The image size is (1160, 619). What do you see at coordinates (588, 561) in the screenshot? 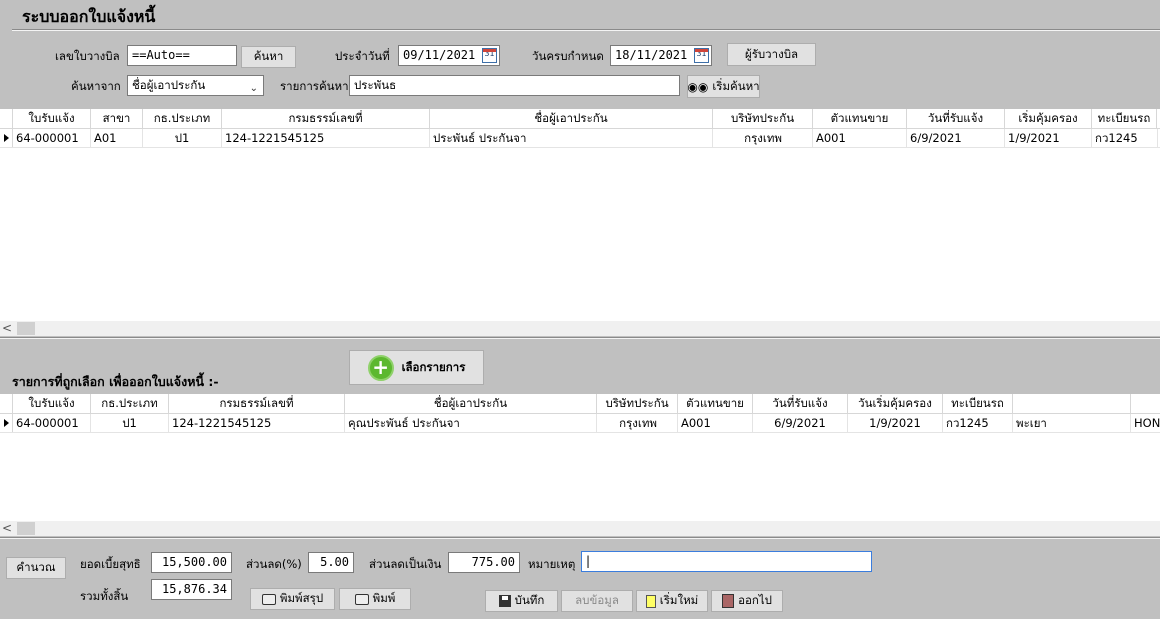
I see `text-cursor: |` at bounding box center [588, 561].